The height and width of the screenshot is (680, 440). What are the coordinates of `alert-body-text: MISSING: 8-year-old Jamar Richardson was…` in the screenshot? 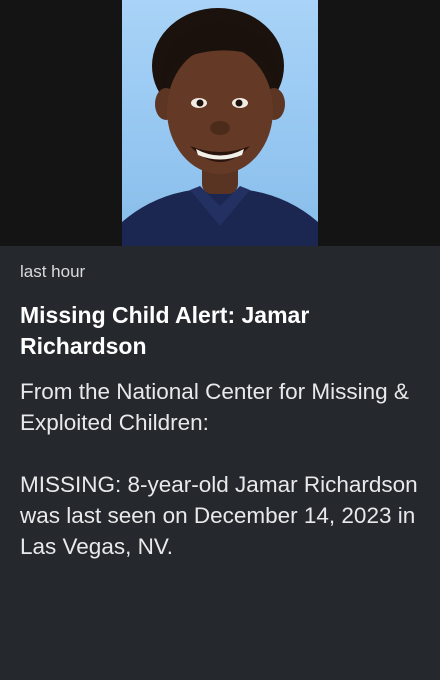 It's located at (219, 515).